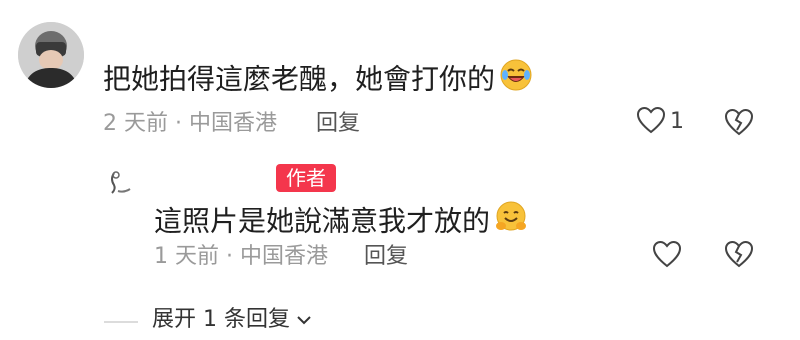  I want to click on avatar, so click(51, 55).